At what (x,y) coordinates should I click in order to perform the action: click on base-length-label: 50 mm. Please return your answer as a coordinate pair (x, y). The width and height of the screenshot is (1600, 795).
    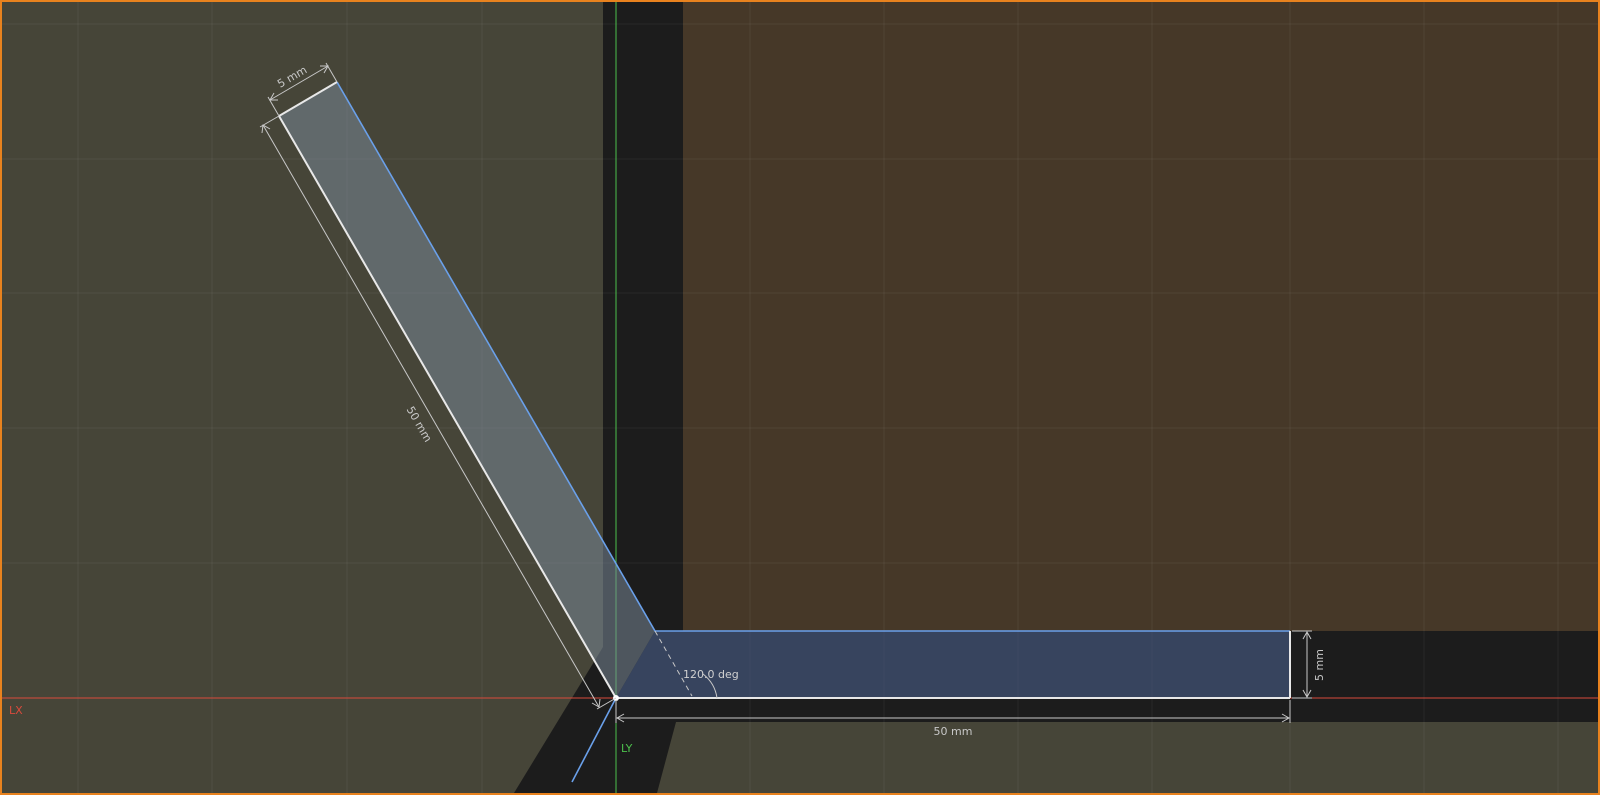
    Looking at the image, I should click on (953, 731).